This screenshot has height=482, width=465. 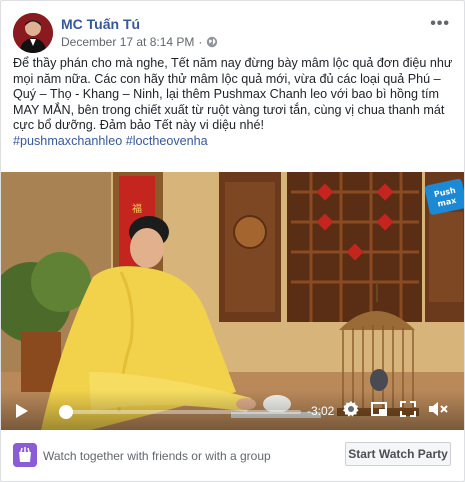 I want to click on globe-icon, so click(x=212, y=42).